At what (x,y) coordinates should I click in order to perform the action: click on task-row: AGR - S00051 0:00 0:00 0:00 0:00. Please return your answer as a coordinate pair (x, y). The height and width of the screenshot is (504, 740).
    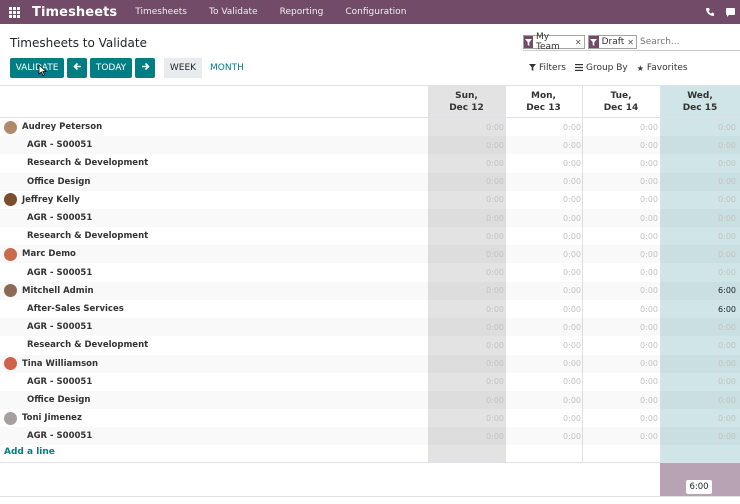
    Looking at the image, I should click on (370, 327).